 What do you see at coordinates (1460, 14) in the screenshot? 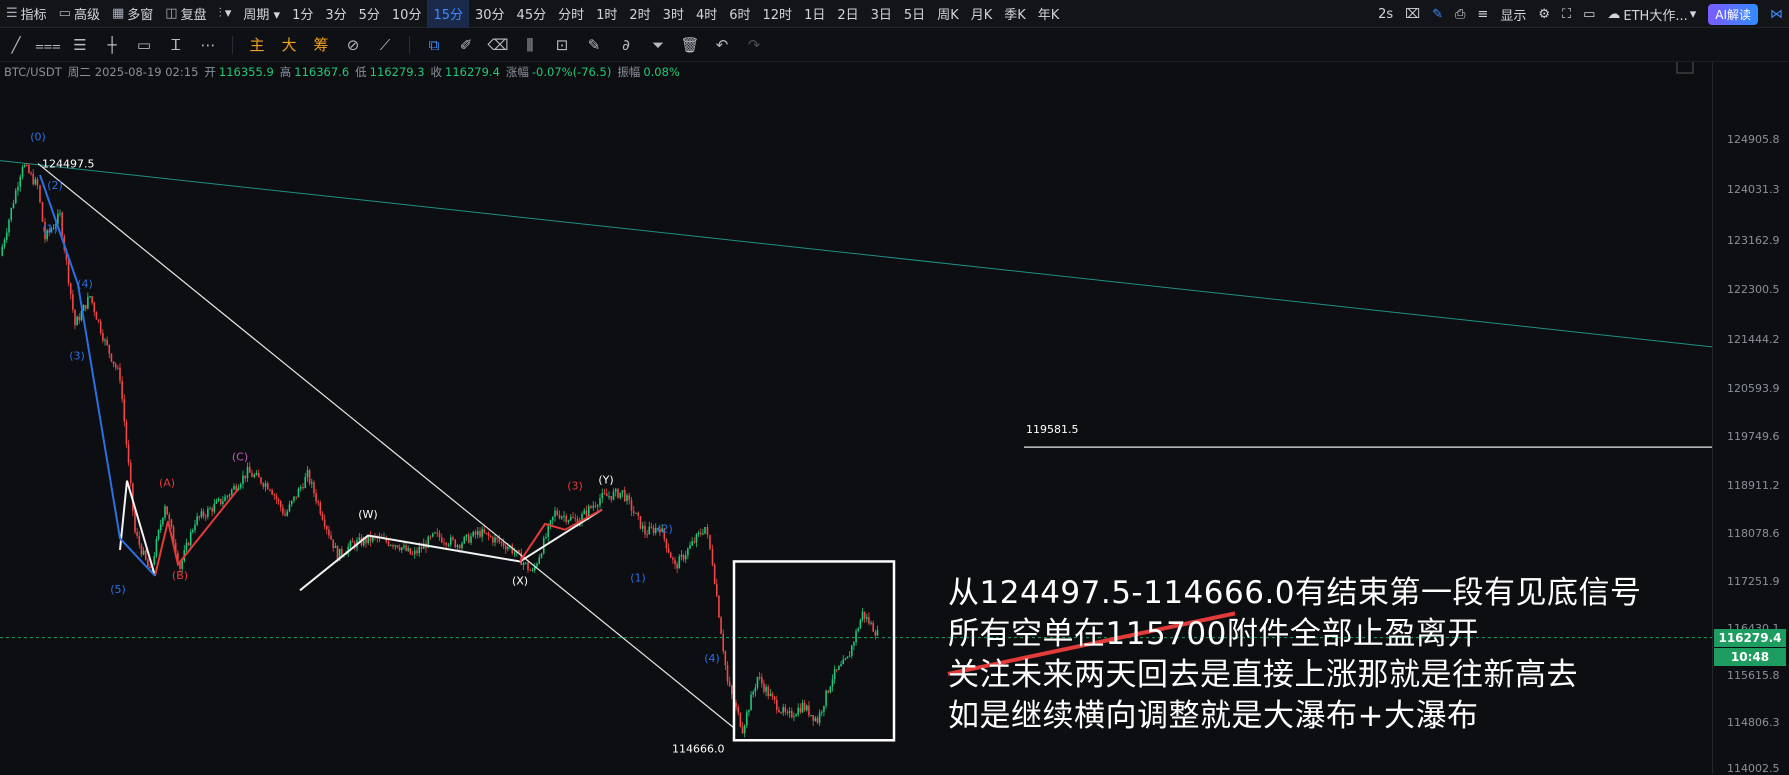
I see `screenshot-icon: ⎙` at bounding box center [1460, 14].